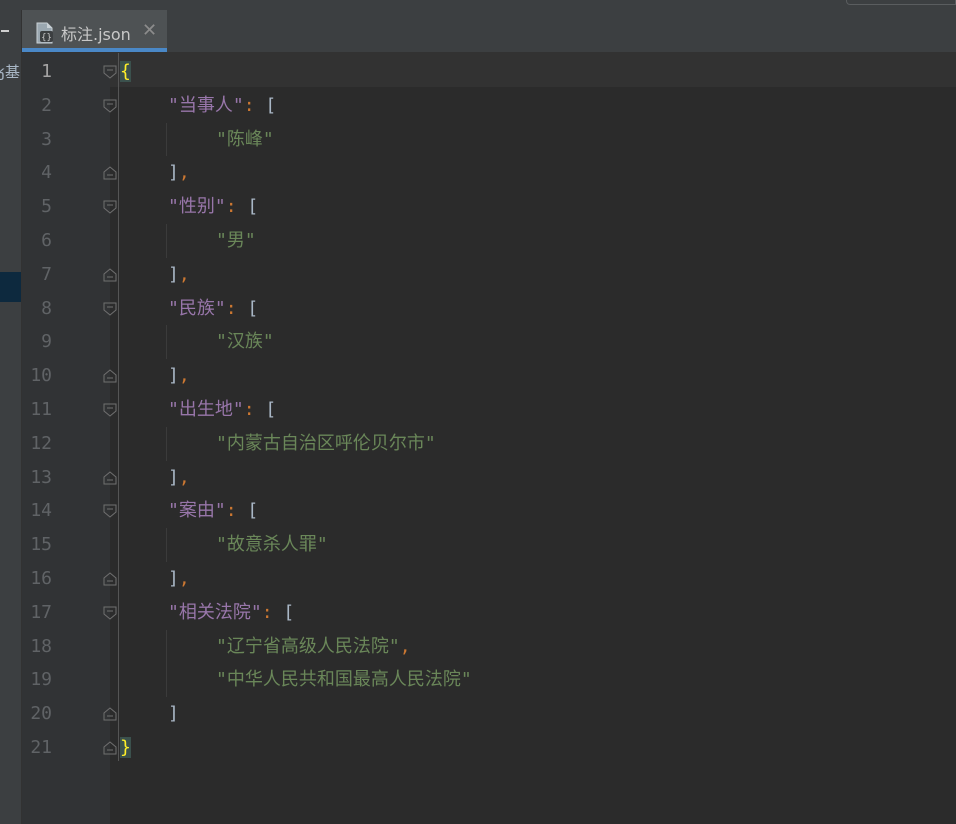 This screenshot has width=956, height=824. What do you see at coordinates (41, 477) in the screenshot?
I see `line-number: 13` at bounding box center [41, 477].